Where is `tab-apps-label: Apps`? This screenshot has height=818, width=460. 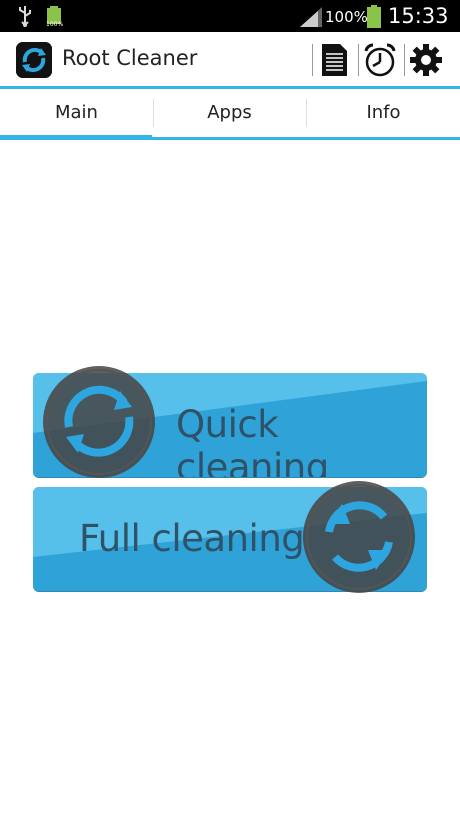 tab-apps-label: Apps is located at coordinates (229, 112).